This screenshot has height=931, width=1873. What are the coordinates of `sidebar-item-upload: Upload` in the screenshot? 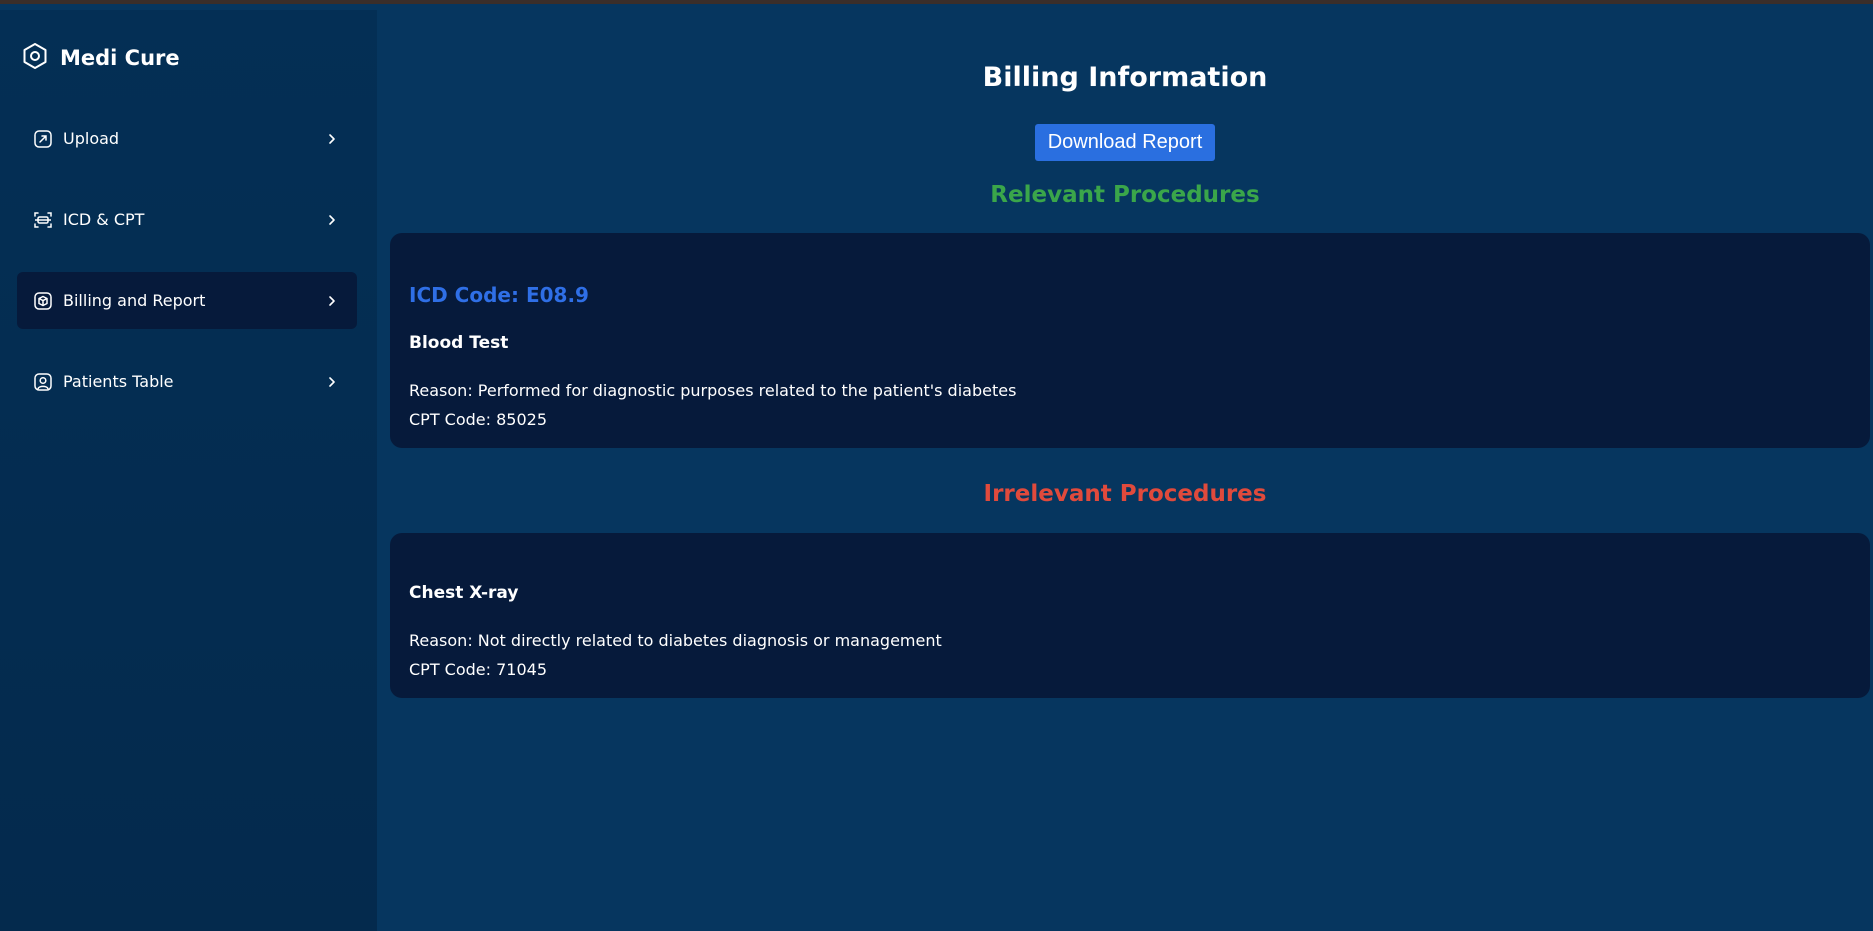 It's located at (187, 138).